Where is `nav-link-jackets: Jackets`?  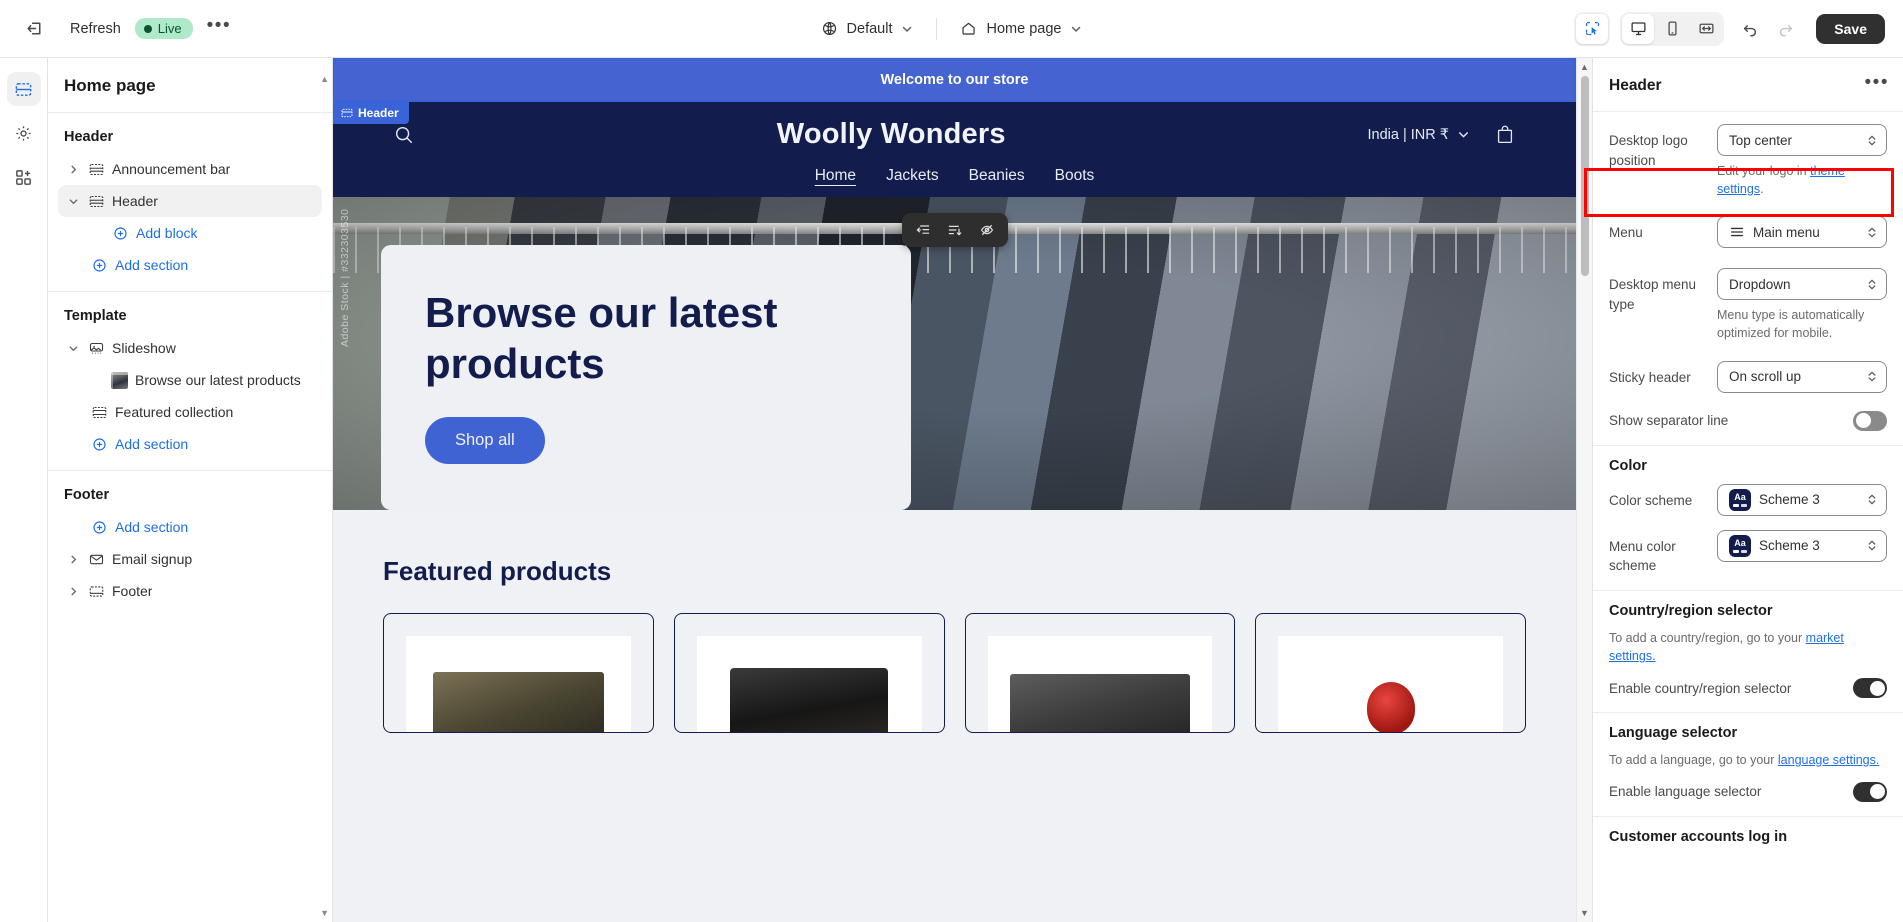 nav-link-jackets: Jackets is located at coordinates (912, 176).